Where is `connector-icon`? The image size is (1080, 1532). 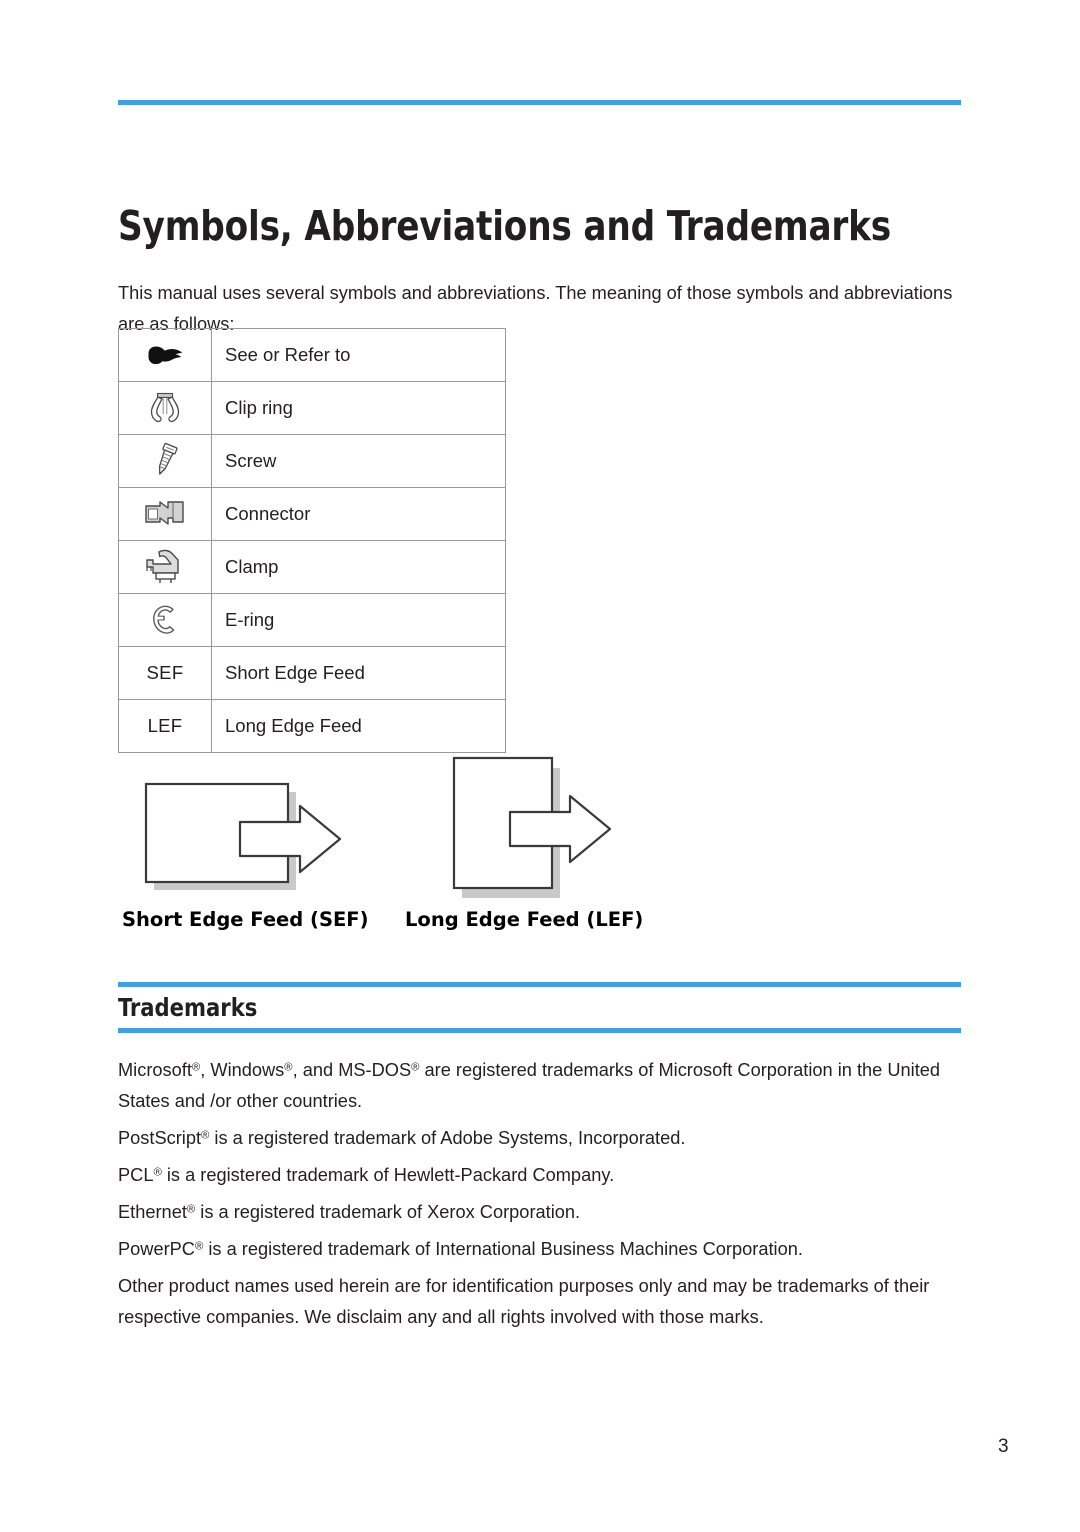
connector-icon is located at coordinates (164, 513).